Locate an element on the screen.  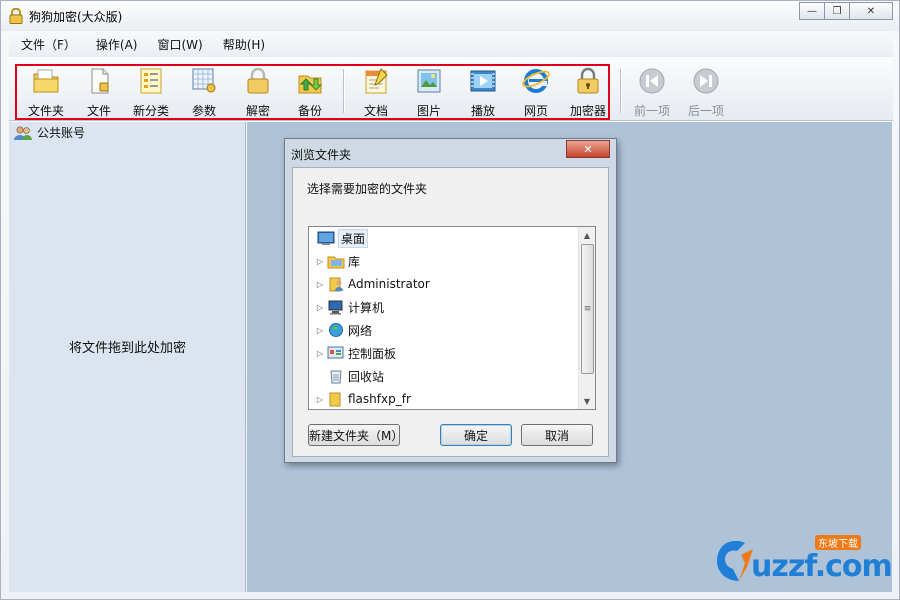
toolbar-label: 文件 is located at coordinates (98, 111).